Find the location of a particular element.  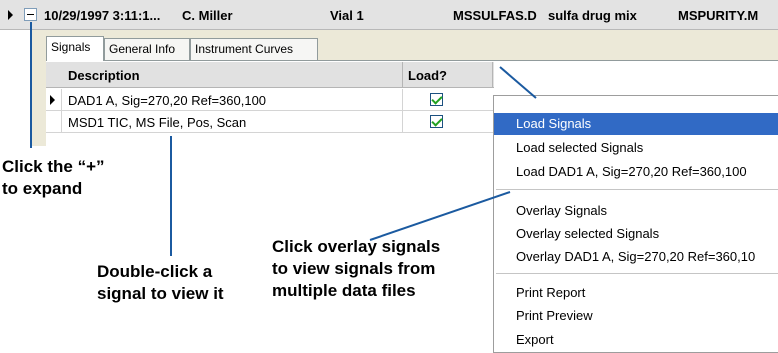

tab-signals: Signals is located at coordinates (75, 48).